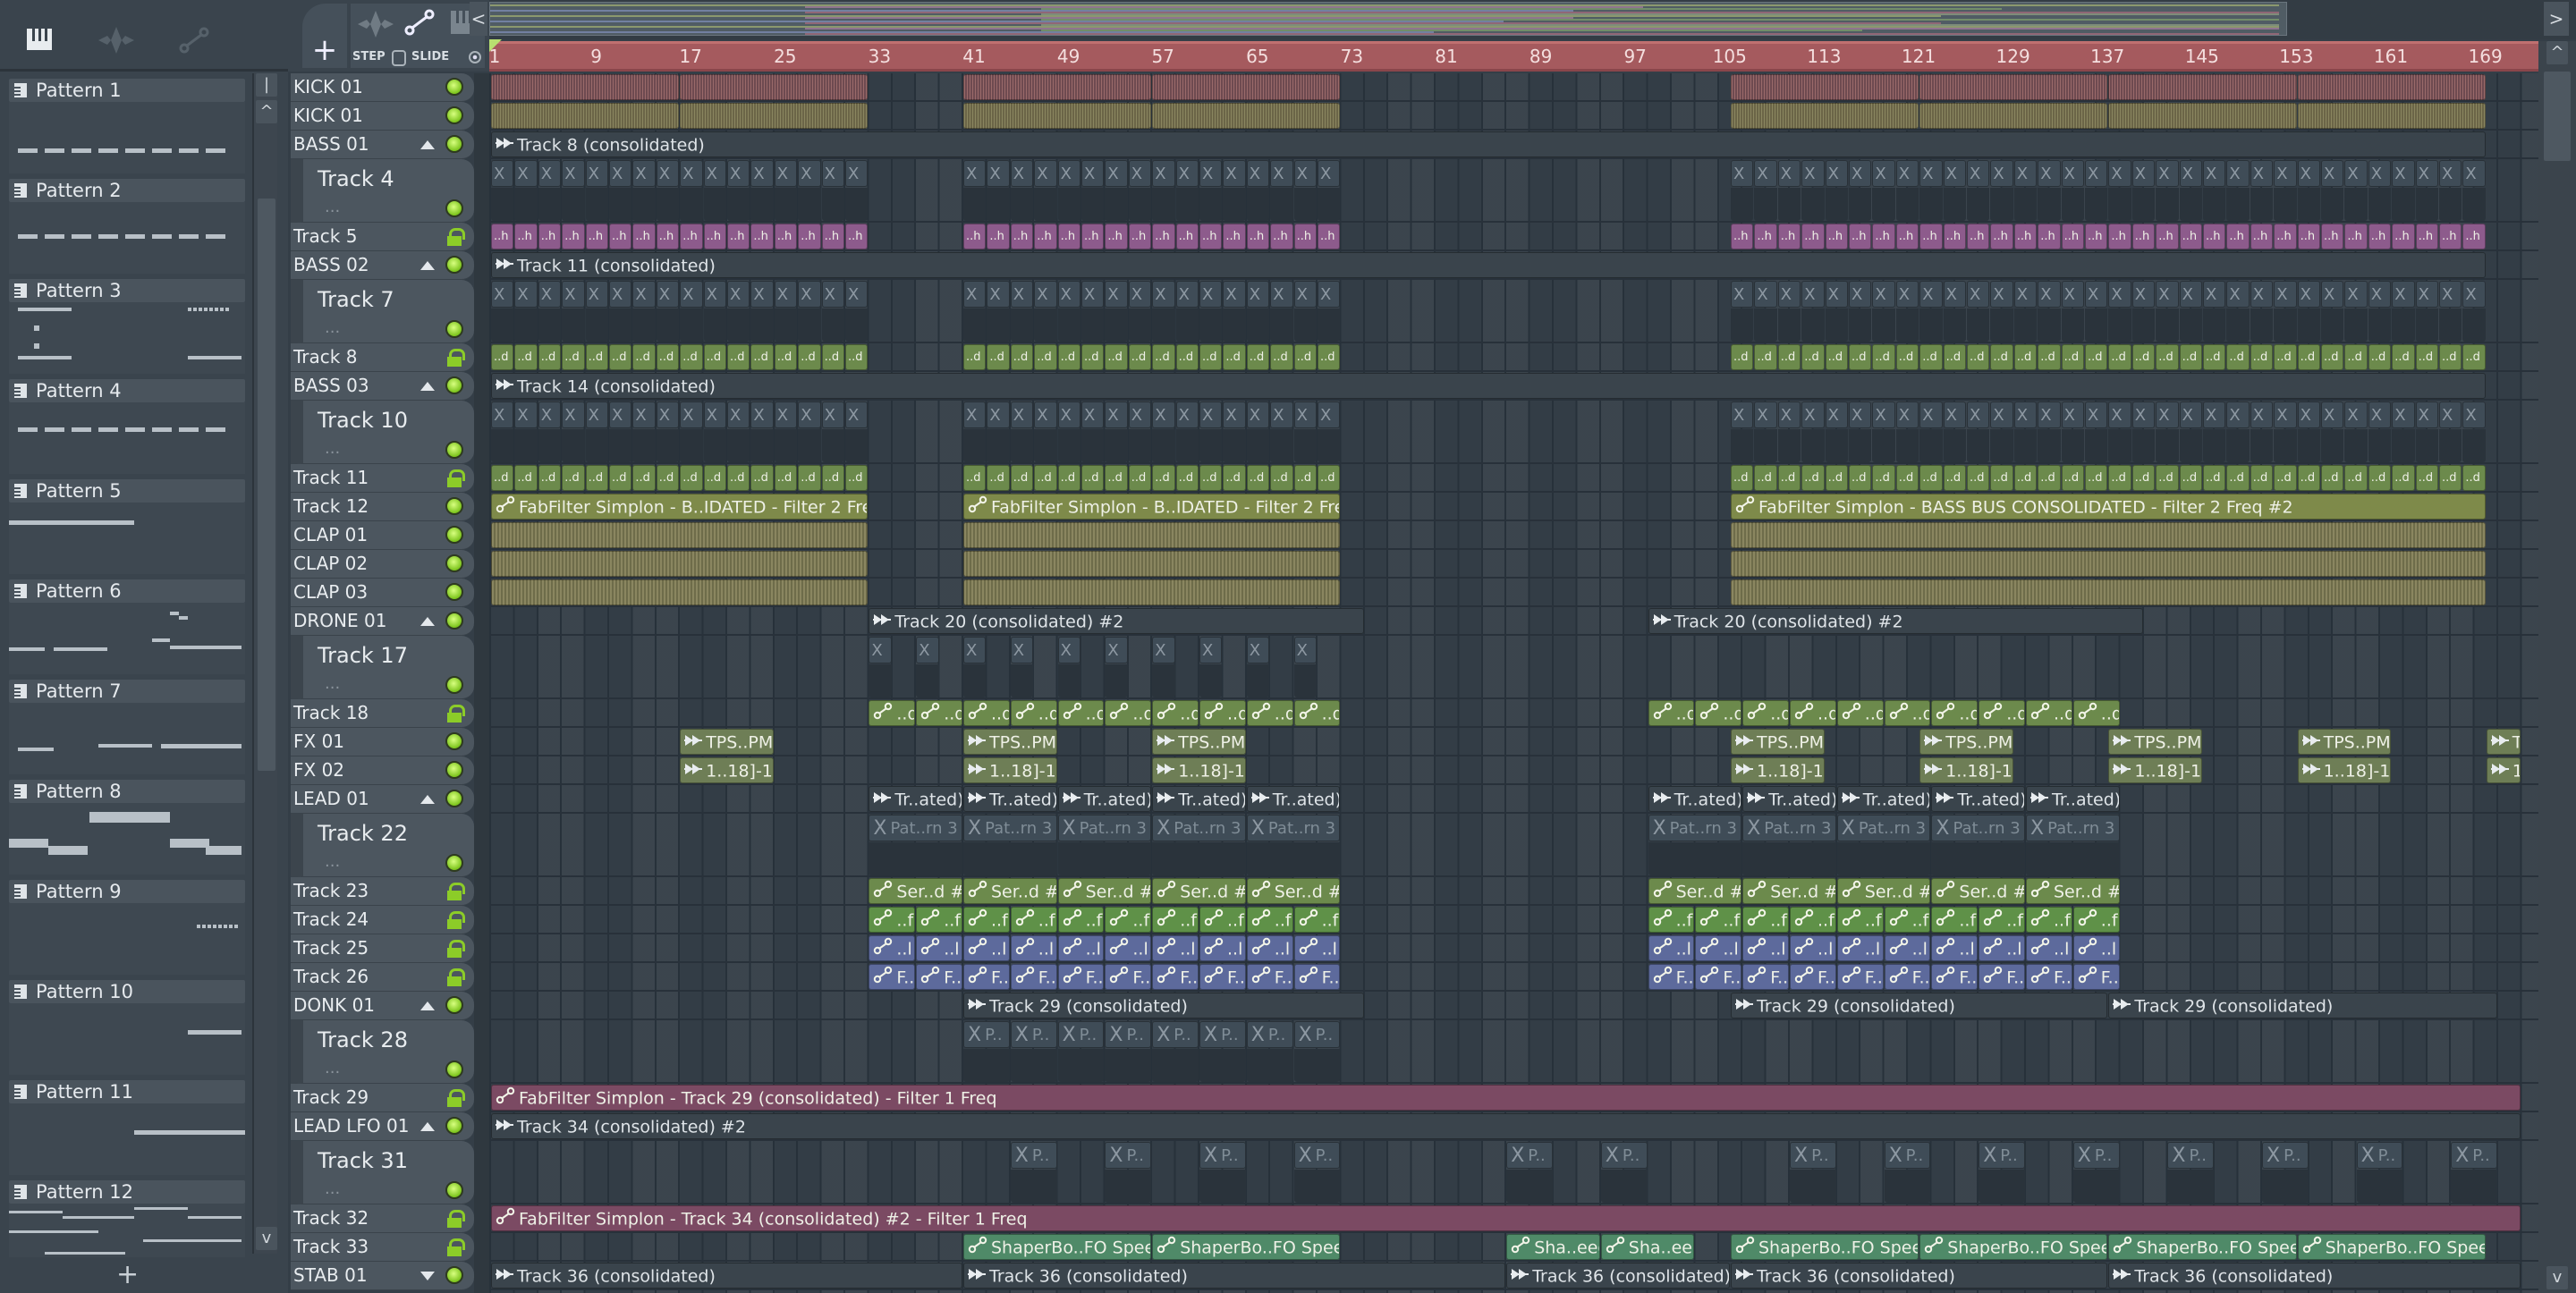 This screenshot has width=2576, height=1293. What do you see at coordinates (1978, 891) in the screenshot?
I see `automation-clip: Ser..d #2` at bounding box center [1978, 891].